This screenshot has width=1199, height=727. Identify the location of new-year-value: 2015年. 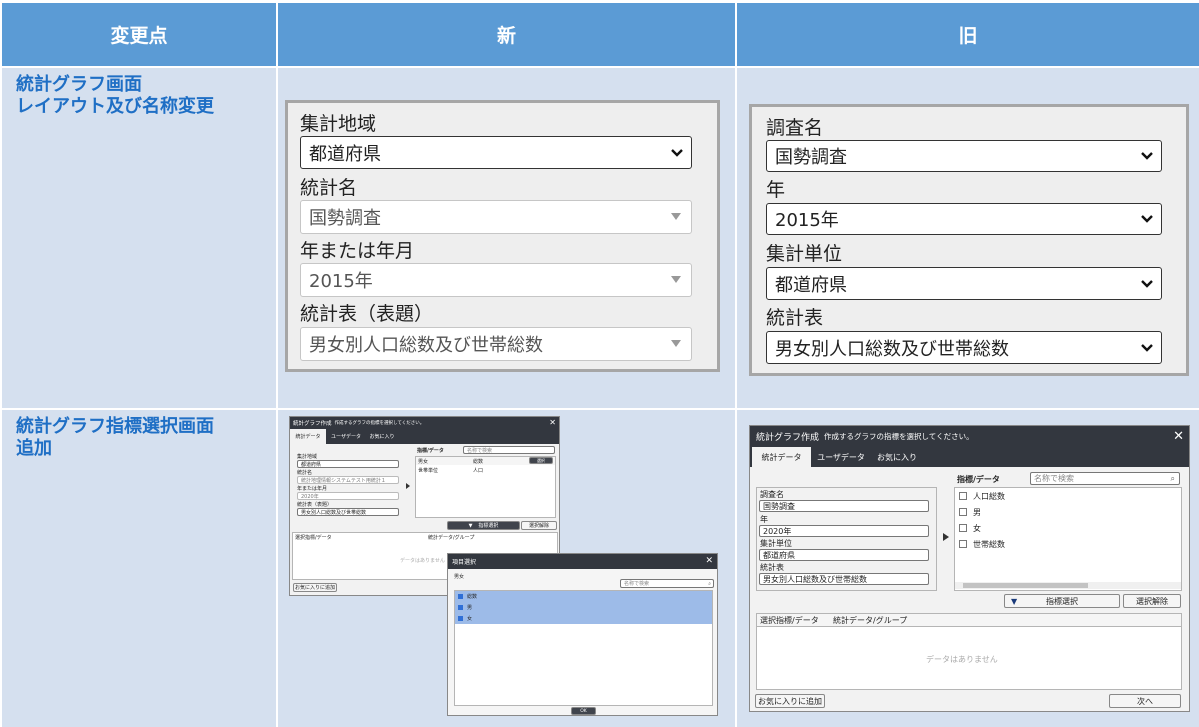
(341, 281).